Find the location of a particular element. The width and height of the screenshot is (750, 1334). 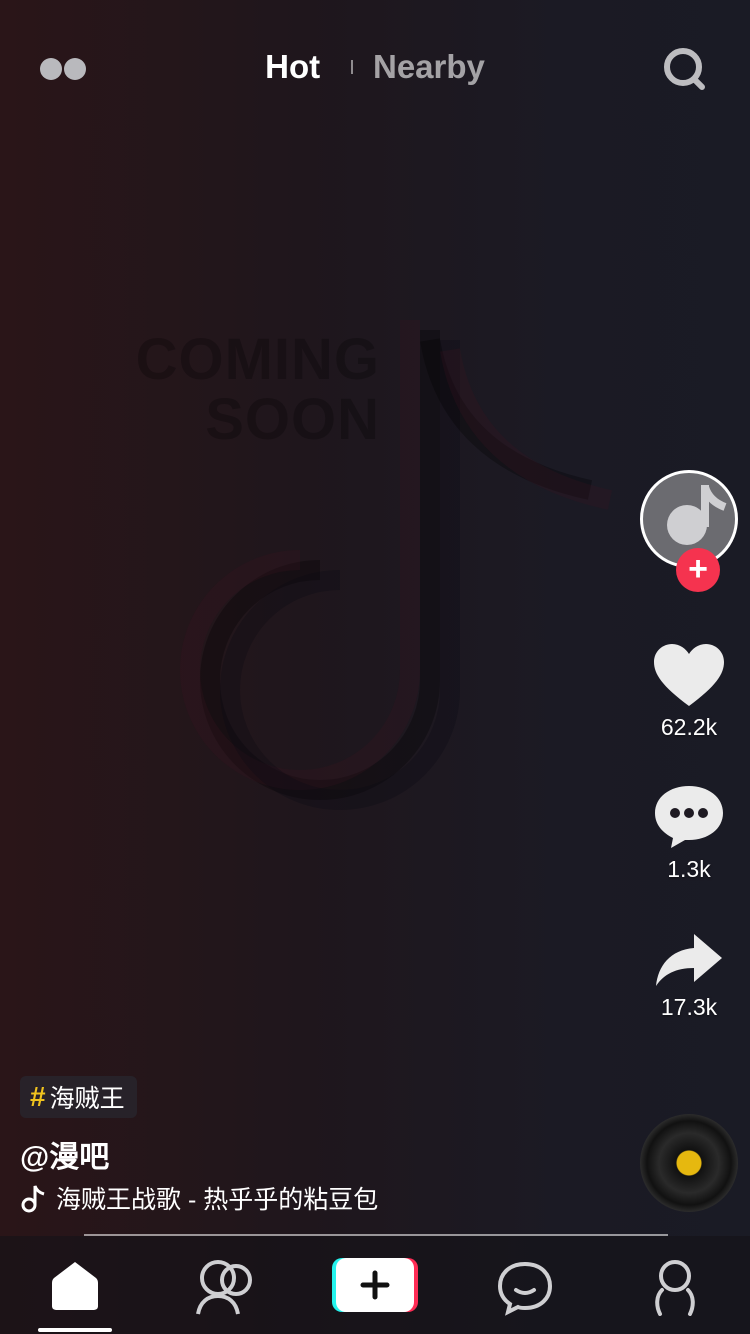

watermark-line2: SOON is located at coordinates (292, 419).